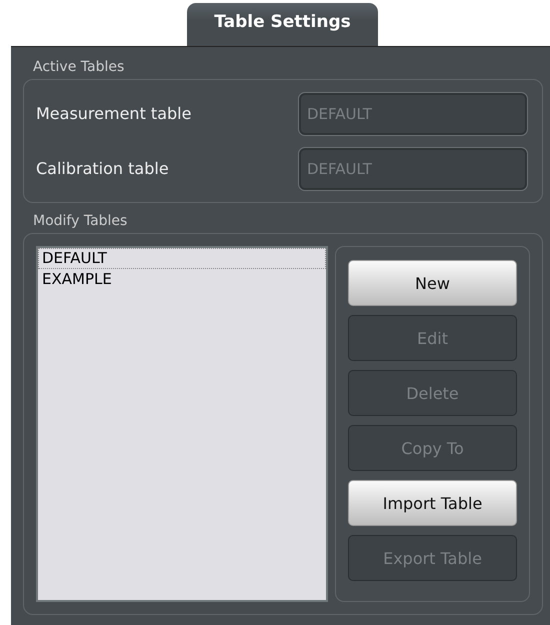 This screenshot has height=625, width=550. Describe the element at coordinates (432, 503) in the screenshot. I see `action-button: Import Table` at that location.